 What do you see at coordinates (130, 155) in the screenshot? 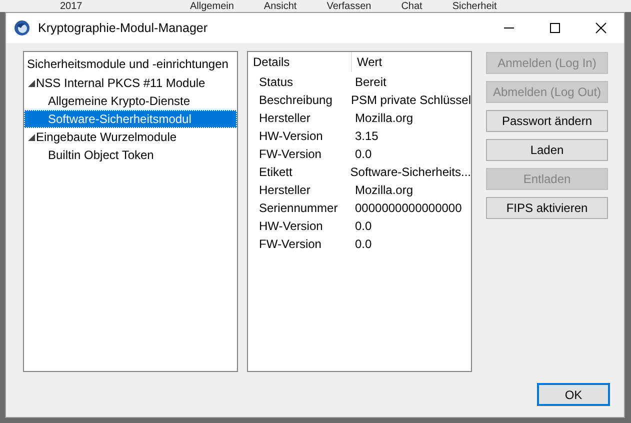
I see `tree-item: Builtin Object Token` at bounding box center [130, 155].